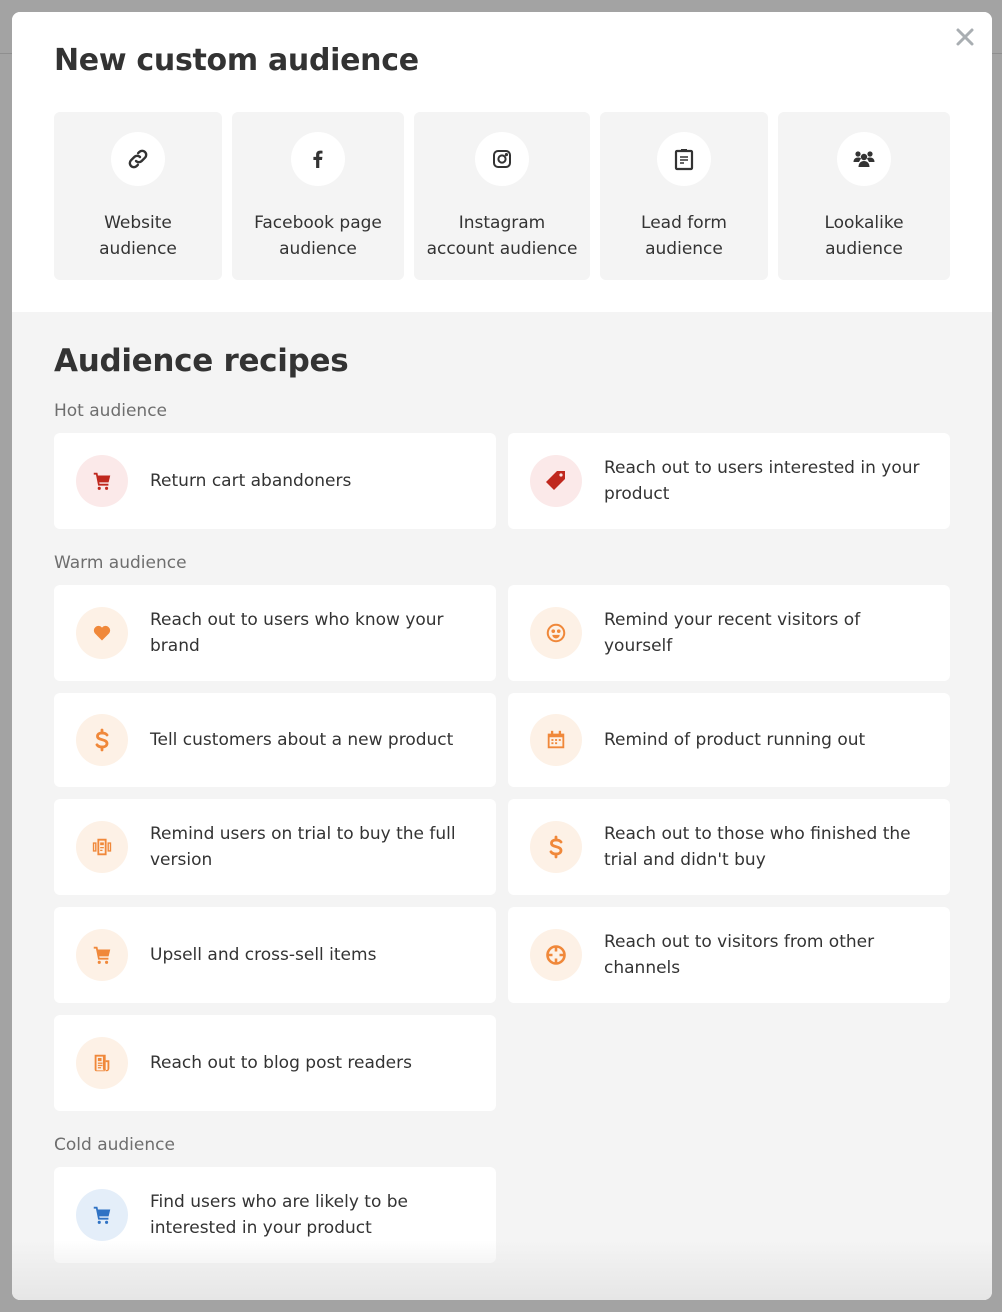 Image resolution: width=1002 pixels, height=1312 pixels. What do you see at coordinates (138, 196) in the screenshot?
I see `audience-type-website: Website audience` at bounding box center [138, 196].